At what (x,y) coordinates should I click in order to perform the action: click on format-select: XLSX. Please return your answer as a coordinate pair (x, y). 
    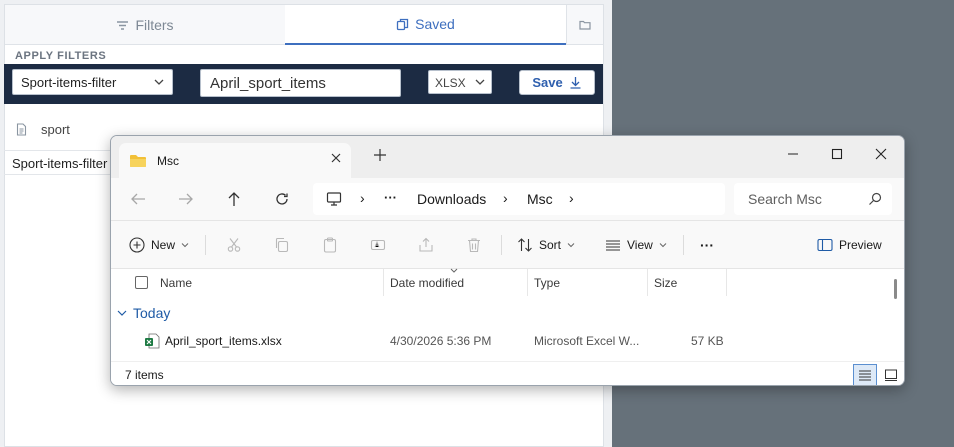
    Looking at the image, I should click on (460, 82).